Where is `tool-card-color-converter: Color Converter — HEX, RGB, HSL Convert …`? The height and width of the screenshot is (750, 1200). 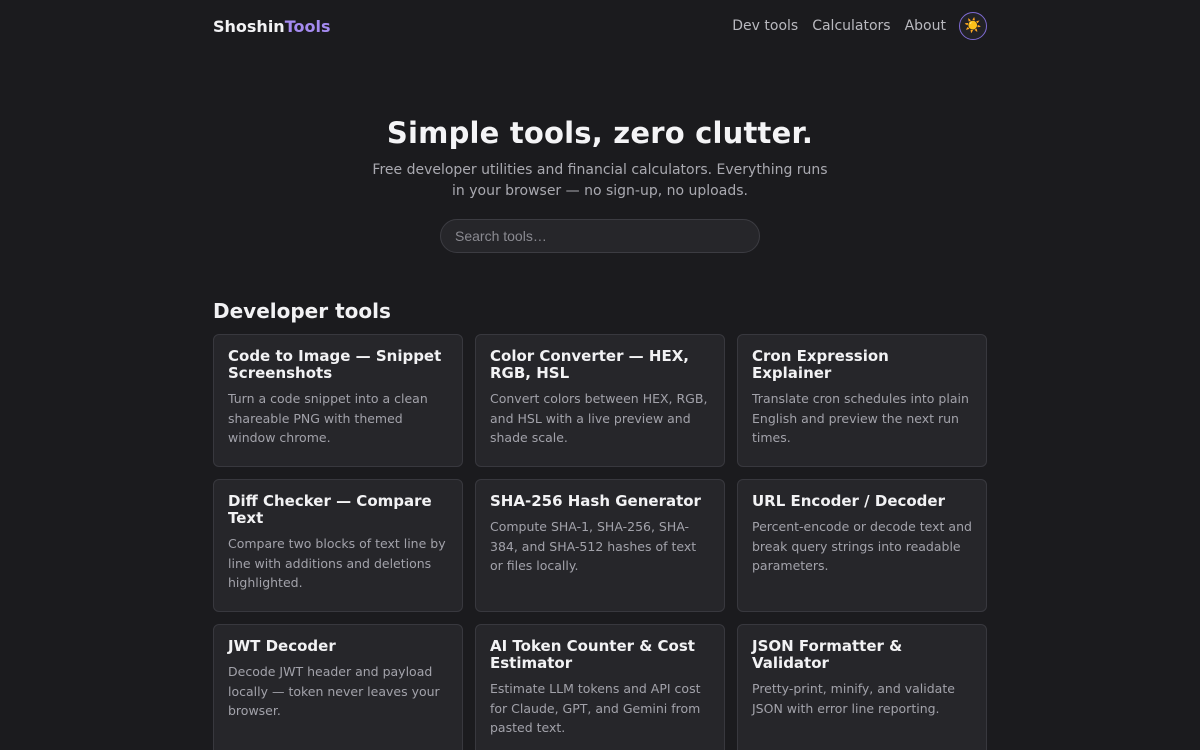 tool-card-color-converter: Color Converter — HEX, RGB, HSL Convert … is located at coordinates (600, 400).